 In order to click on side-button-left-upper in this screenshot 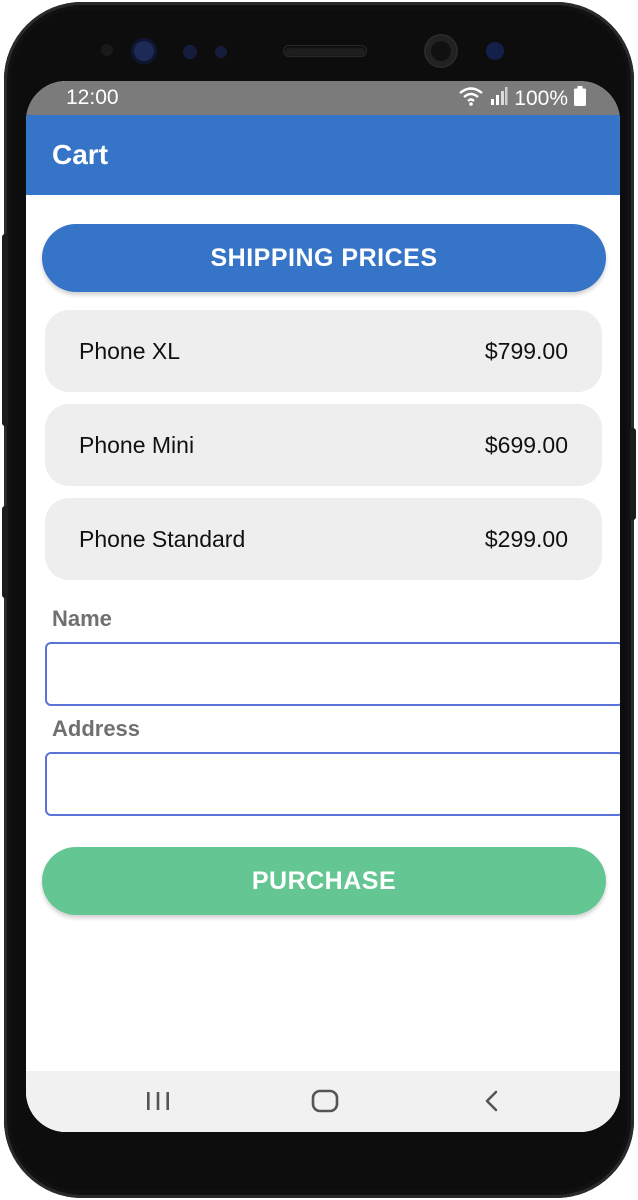, I will do `click(5, 330)`.